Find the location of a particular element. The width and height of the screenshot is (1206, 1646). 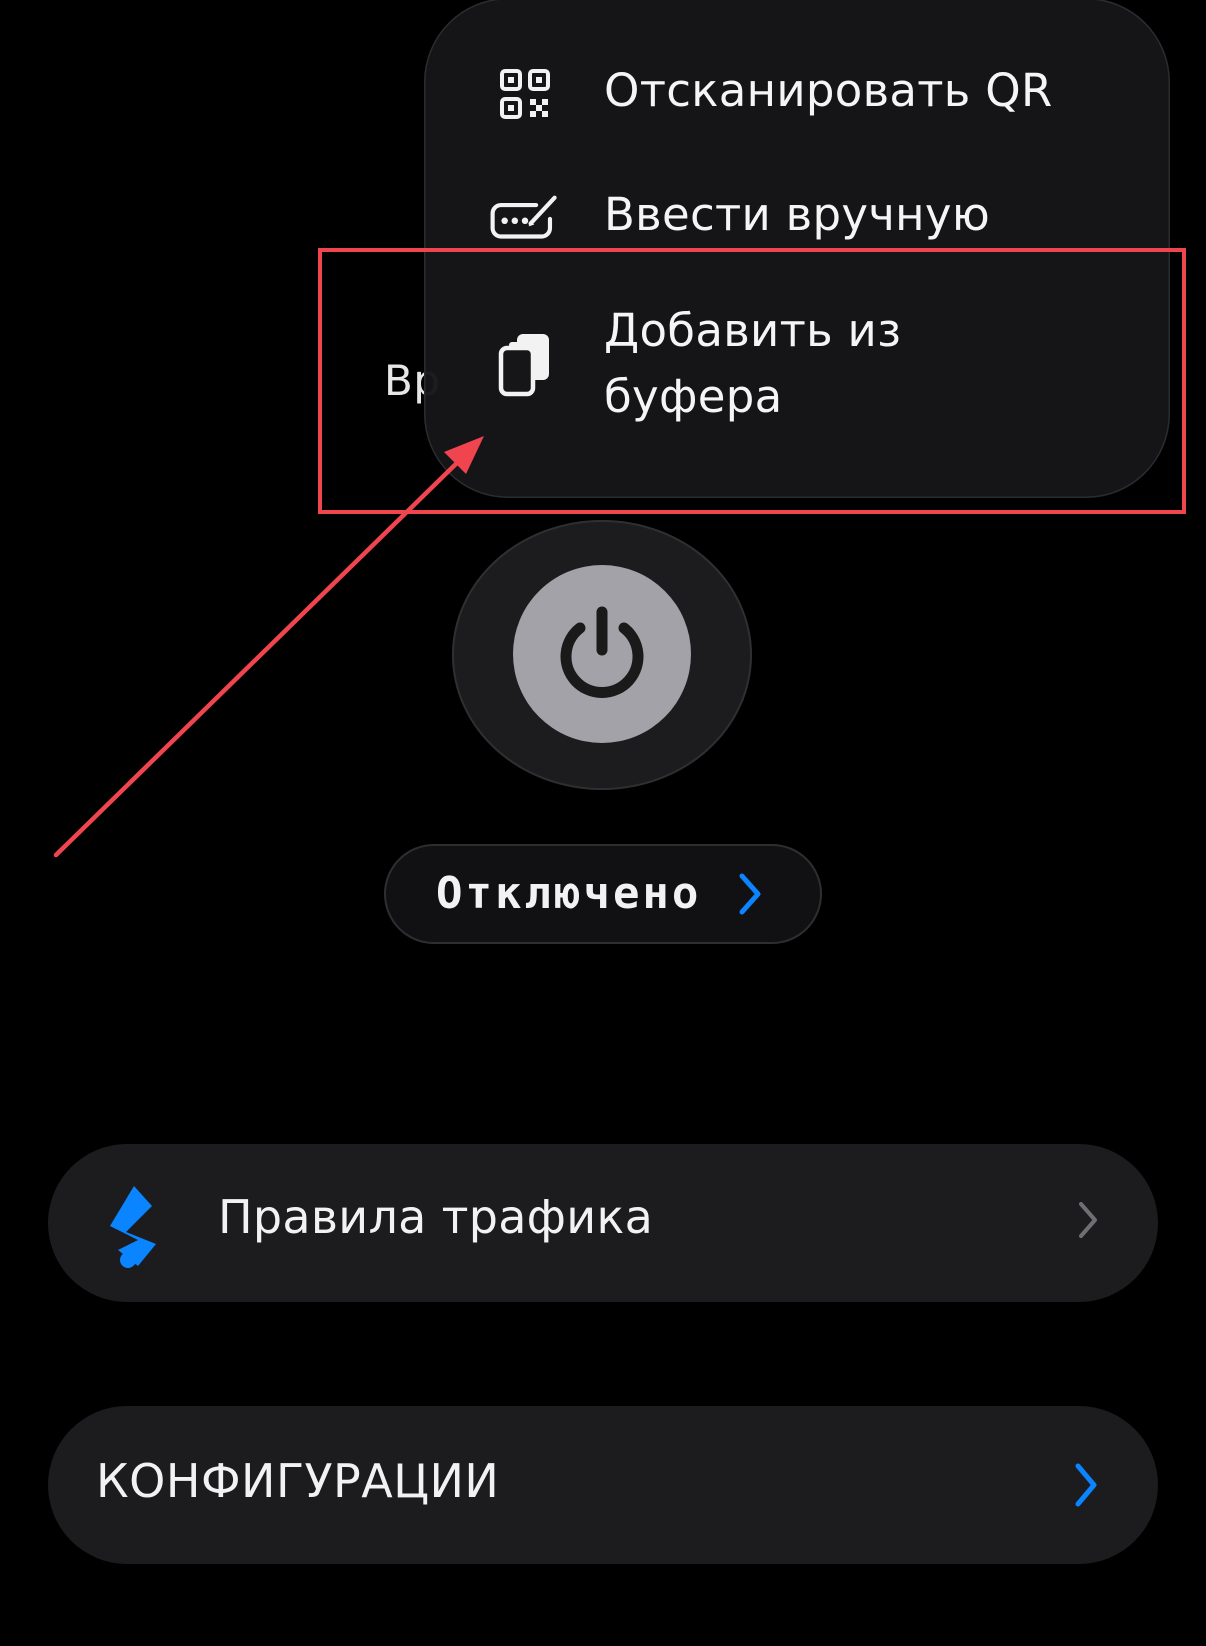

traffic-rules-card: Правила трафика is located at coordinates (603, 1223).